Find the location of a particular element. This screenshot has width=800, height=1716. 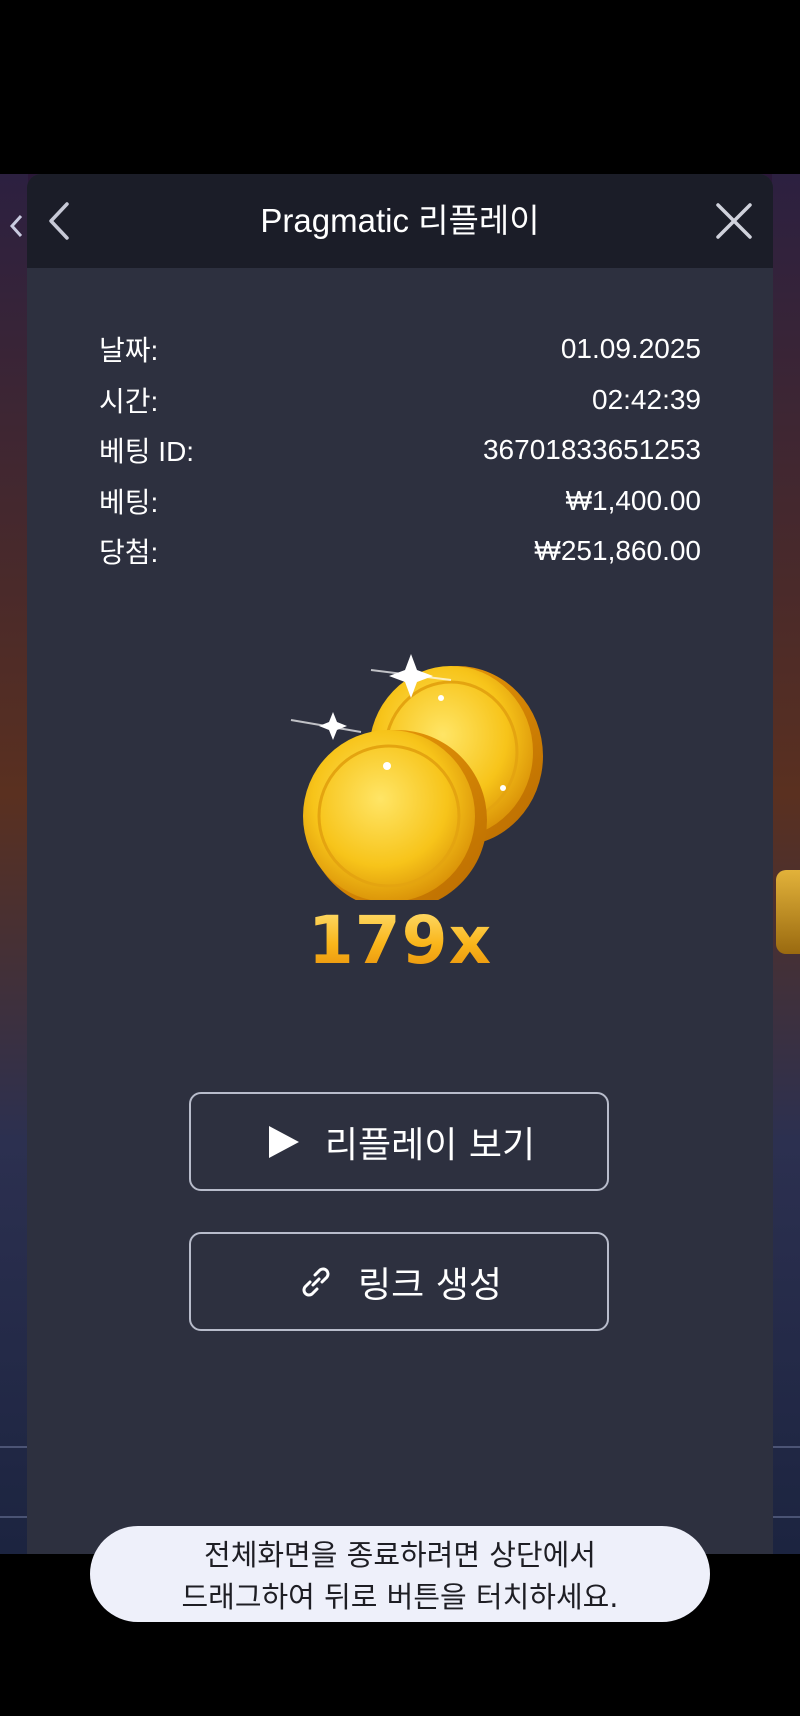

chevron-left-icon is located at coordinates (61, 221).